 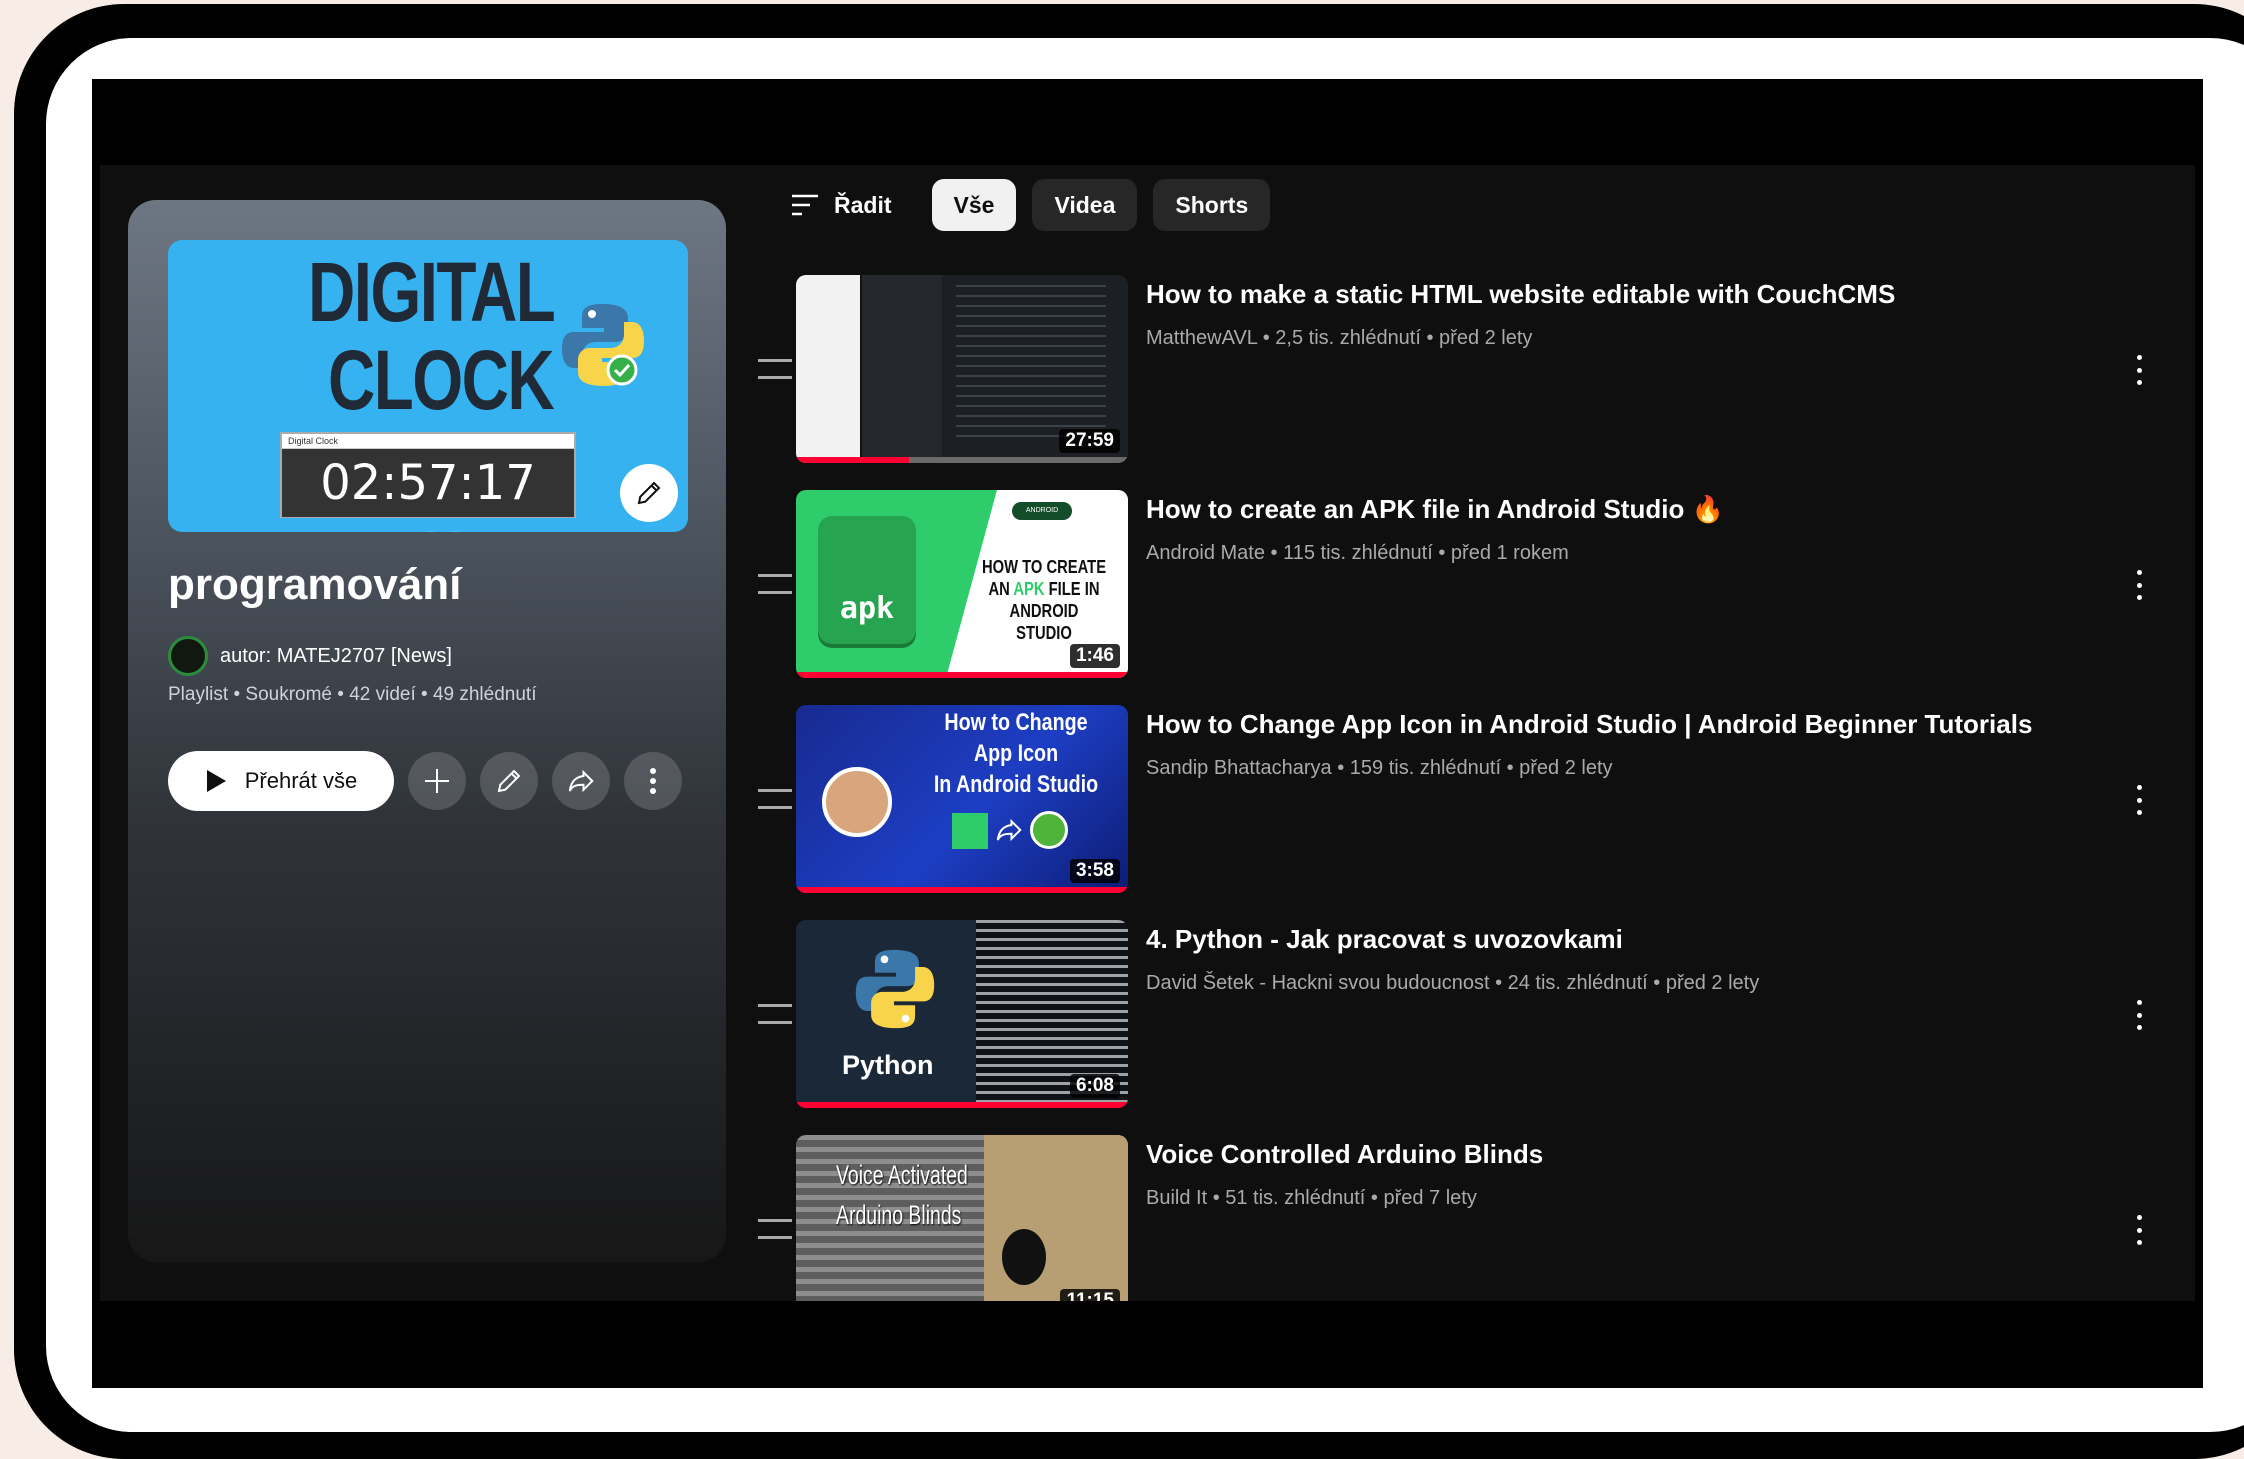 What do you see at coordinates (899, 1215) in the screenshot?
I see `thumb-caption-line2: Arduino Blinds` at bounding box center [899, 1215].